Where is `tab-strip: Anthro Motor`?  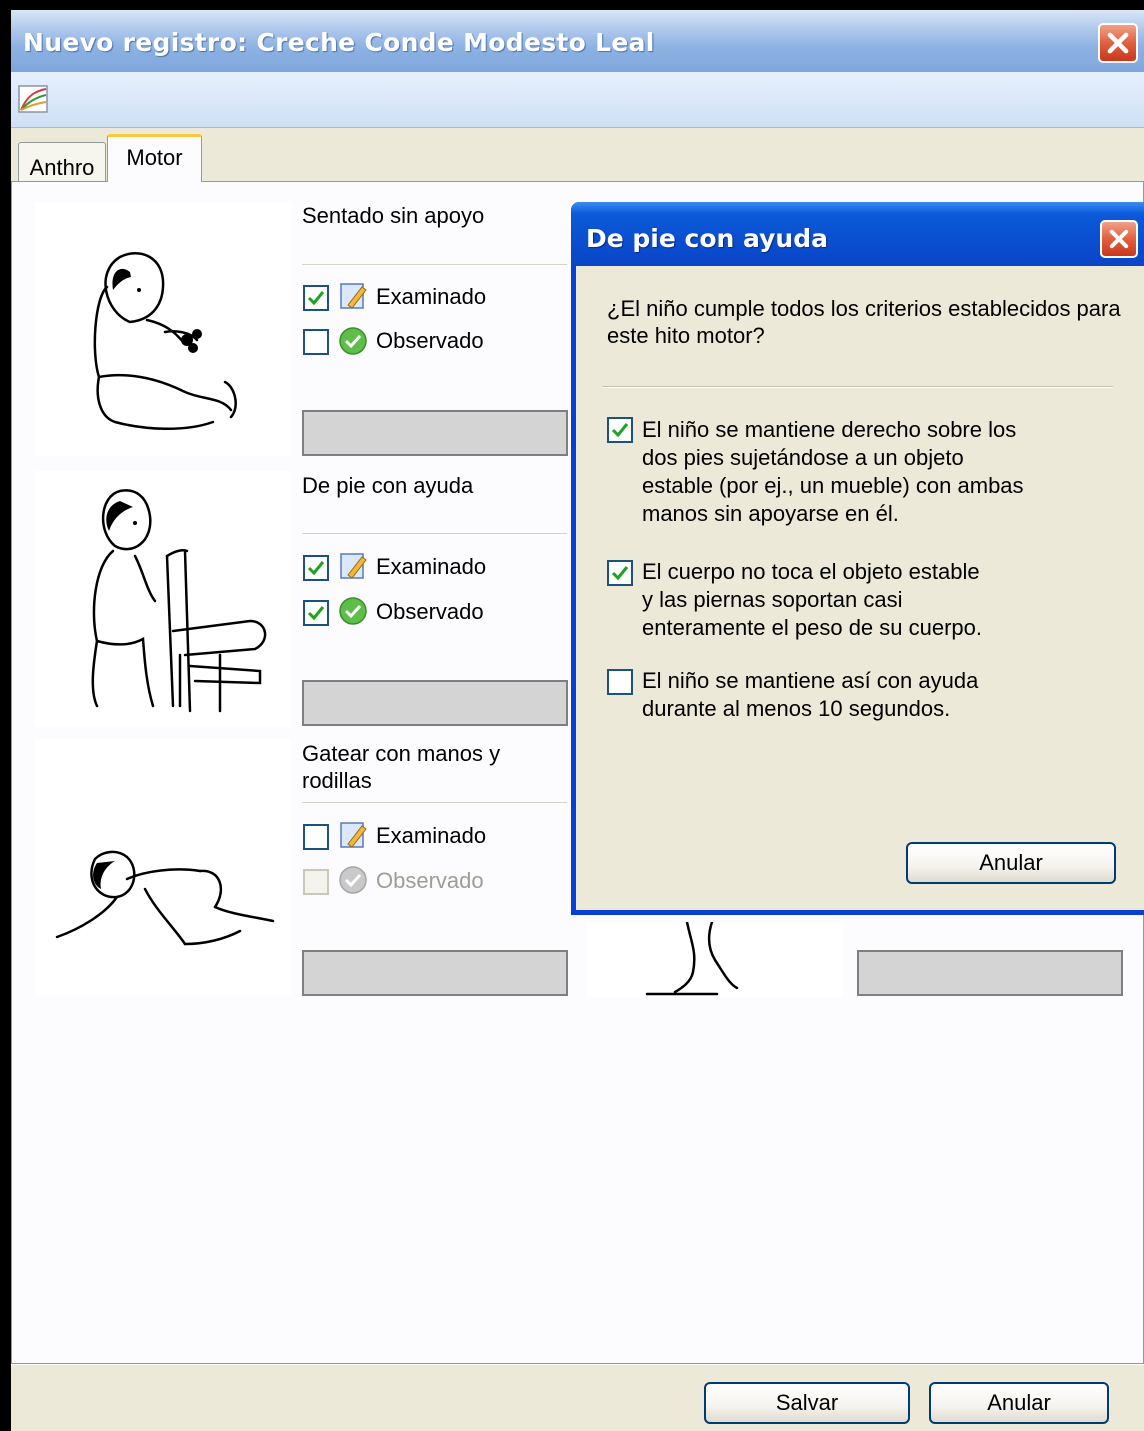 tab-strip: Anthro Motor is located at coordinates (577, 155).